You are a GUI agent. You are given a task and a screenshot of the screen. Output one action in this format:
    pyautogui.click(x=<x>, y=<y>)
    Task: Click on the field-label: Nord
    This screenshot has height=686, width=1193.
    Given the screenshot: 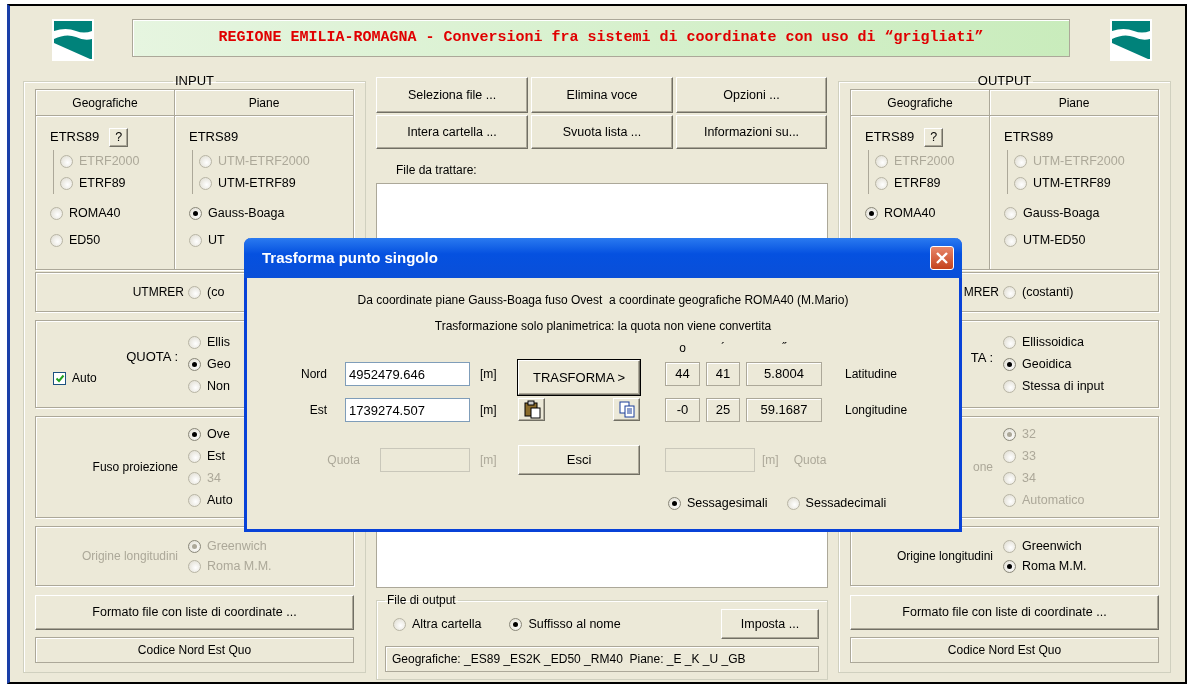 What is the action you would take?
    pyautogui.click(x=314, y=374)
    